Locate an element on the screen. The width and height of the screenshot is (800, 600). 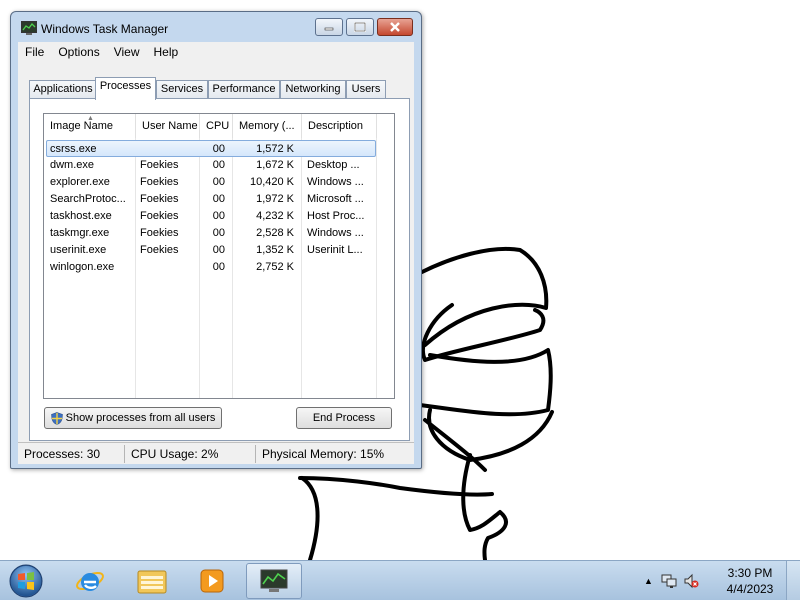
cell-image: taskmgr.exe is located at coordinates (80, 233).